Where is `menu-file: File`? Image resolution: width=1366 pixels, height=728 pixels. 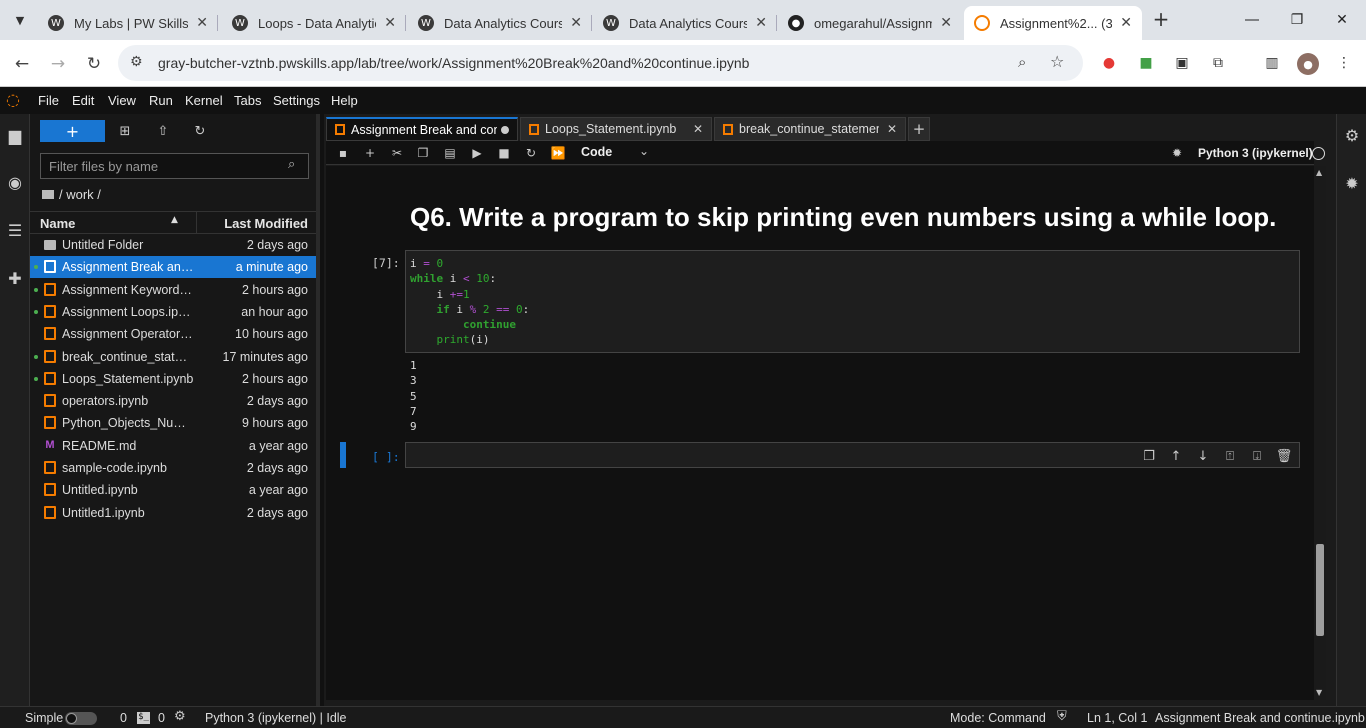 menu-file: File is located at coordinates (48, 100).